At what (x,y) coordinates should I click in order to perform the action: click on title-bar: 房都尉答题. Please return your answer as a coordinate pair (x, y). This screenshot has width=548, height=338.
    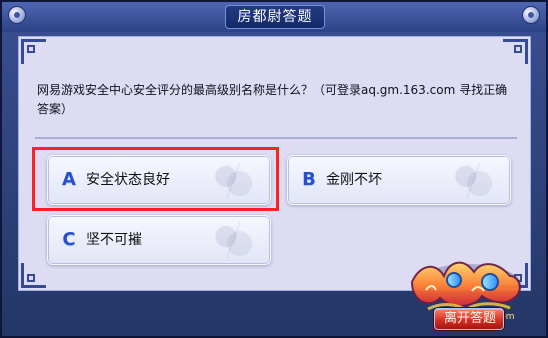
    Looking at the image, I should click on (274, 17).